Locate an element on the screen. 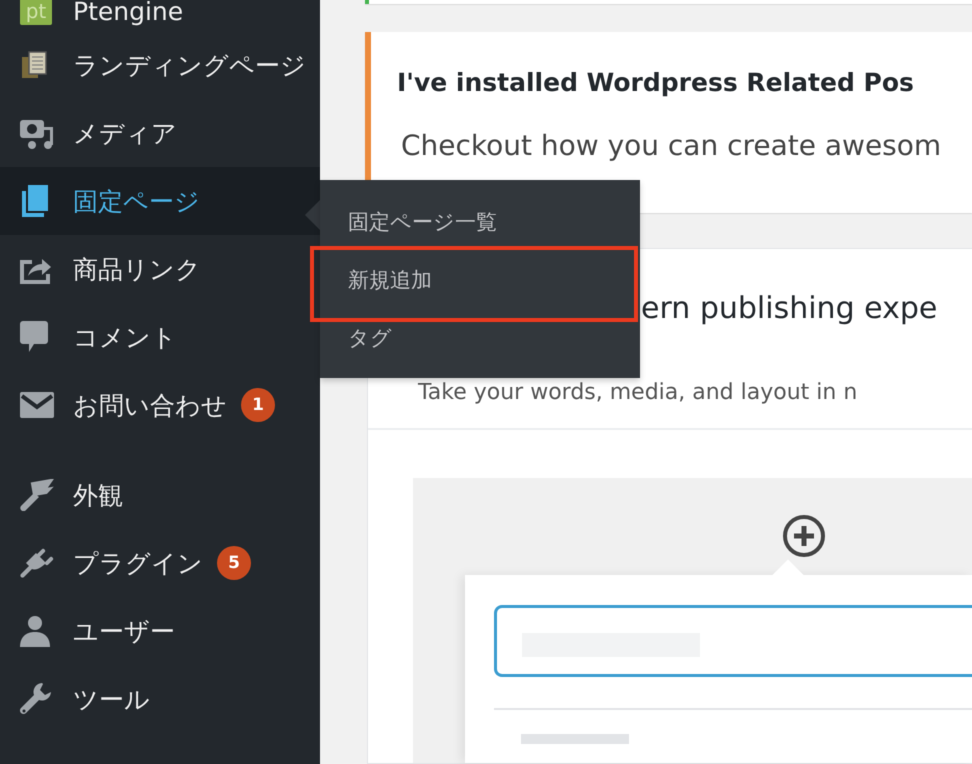  user-icon is located at coordinates (35, 631).